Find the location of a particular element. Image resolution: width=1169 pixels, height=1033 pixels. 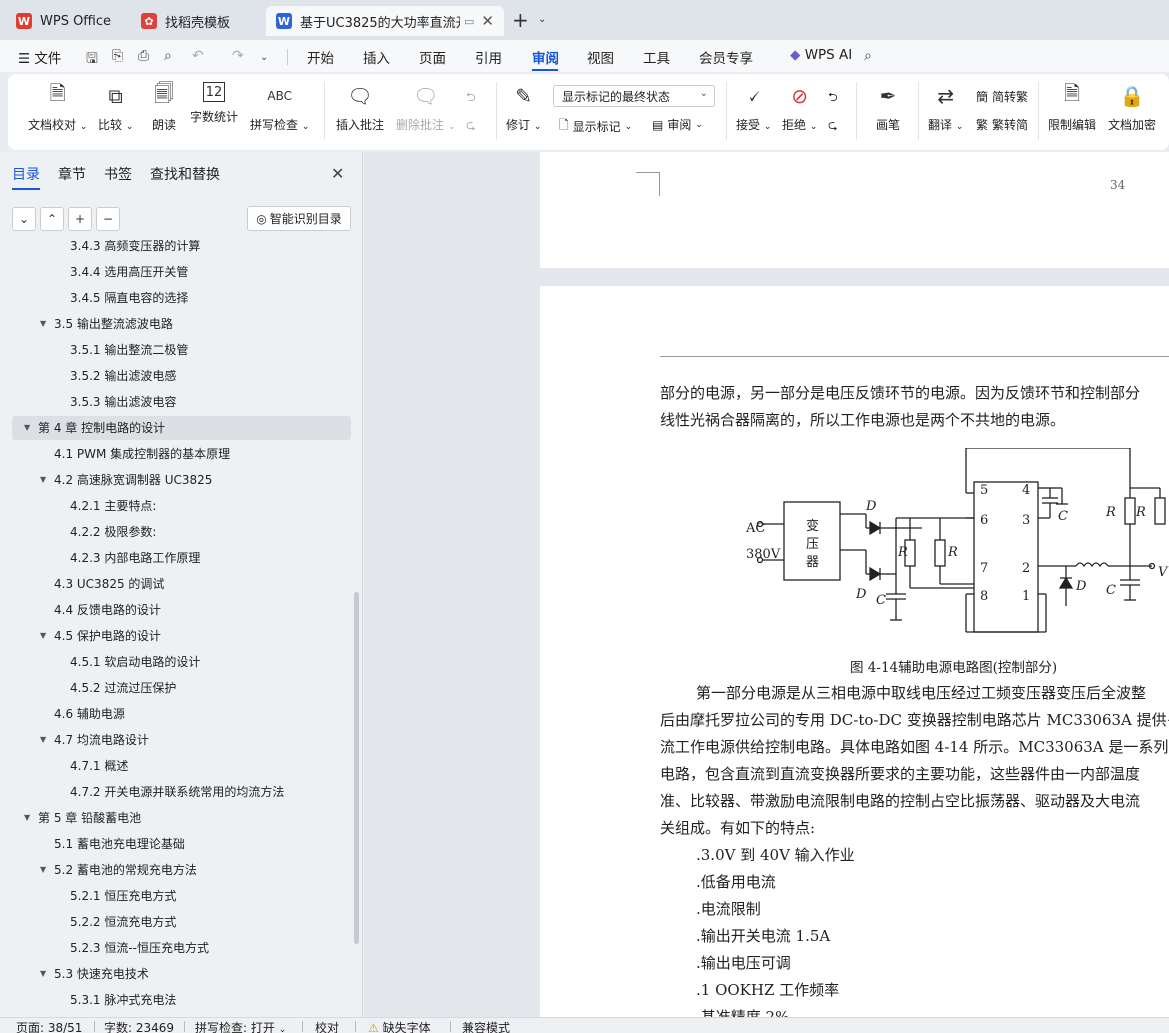

prev-comment-icon: ⮌ is located at coordinates (471, 98).